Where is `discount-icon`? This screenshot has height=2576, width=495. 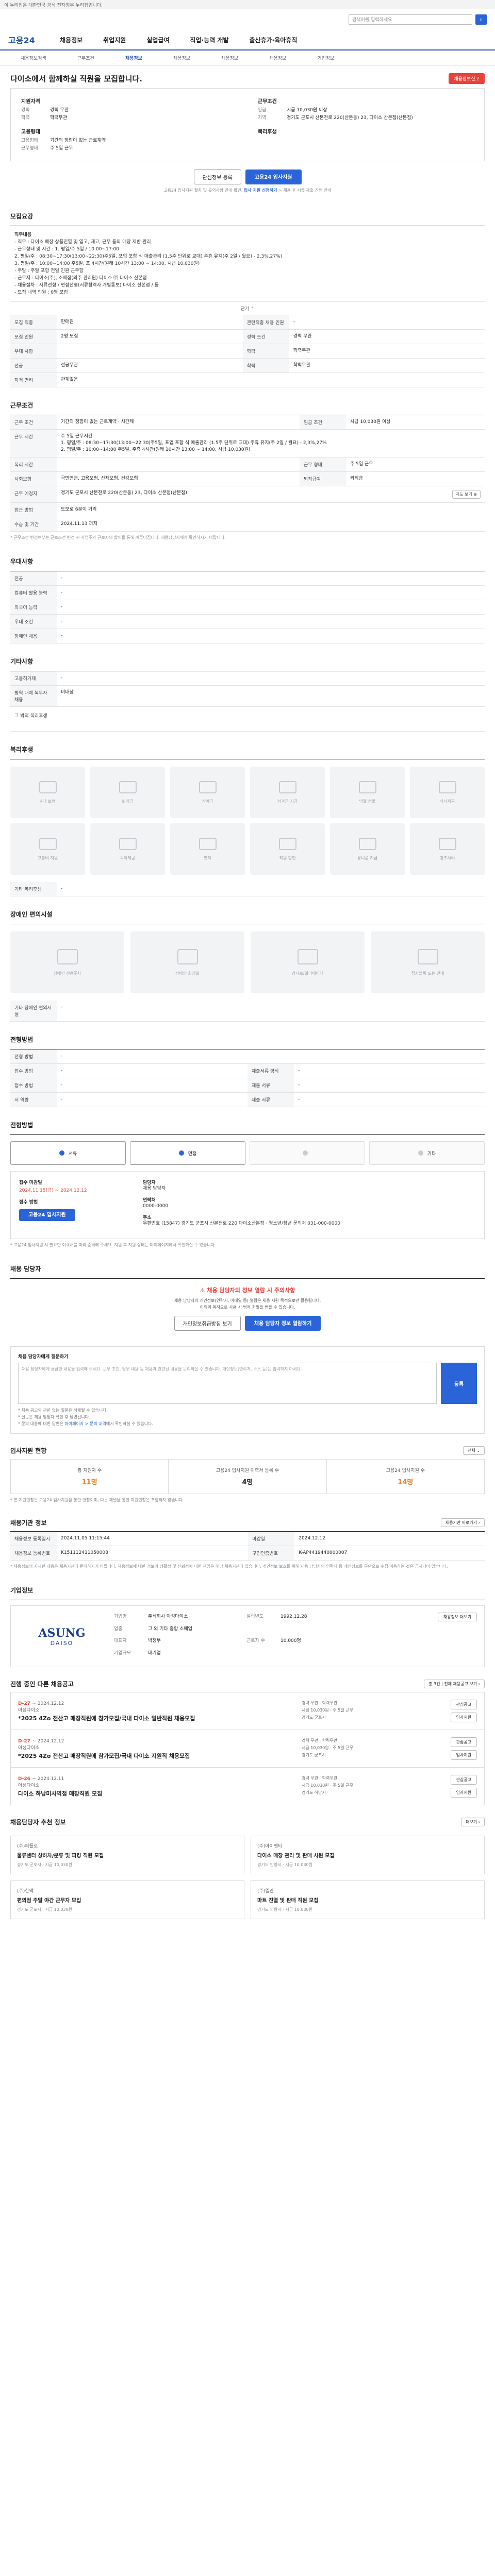
discount-icon is located at coordinates (287, 843).